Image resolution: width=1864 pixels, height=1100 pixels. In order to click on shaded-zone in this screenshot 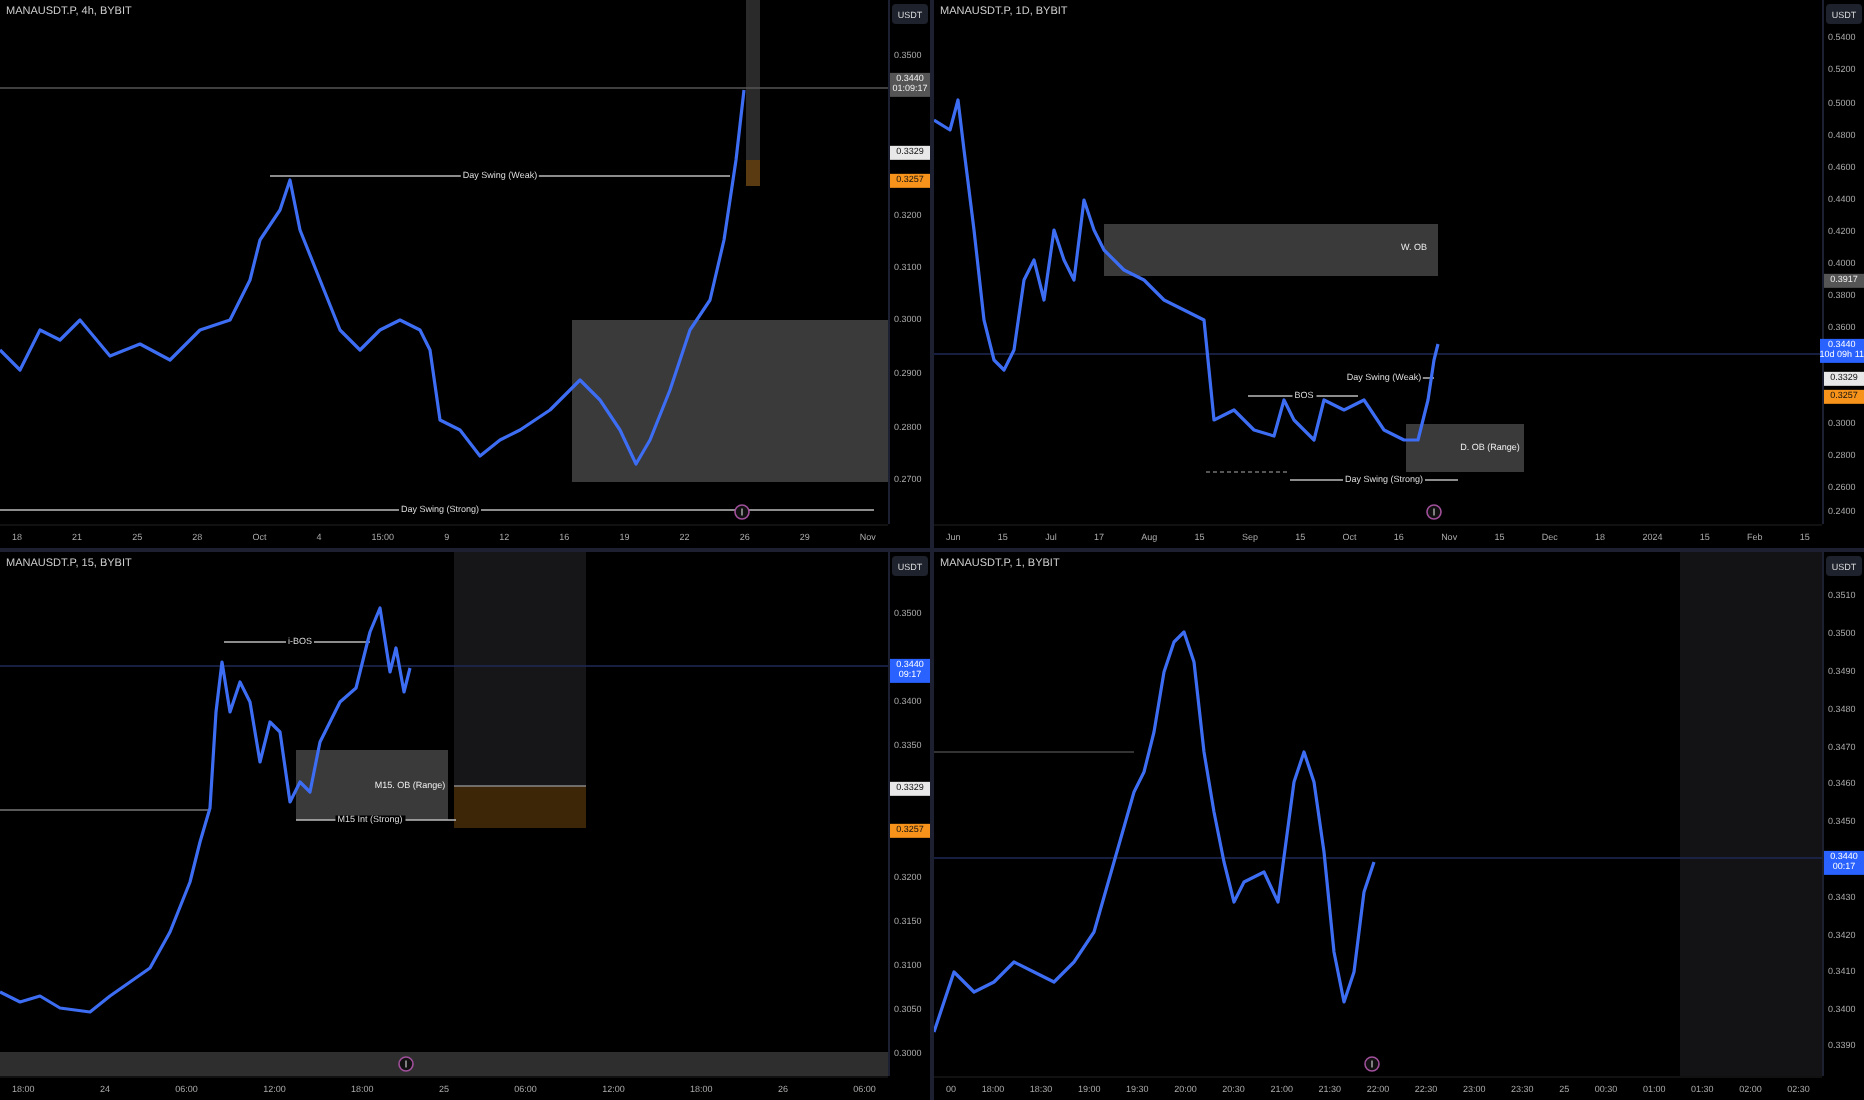, I will do `click(753, 173)`.